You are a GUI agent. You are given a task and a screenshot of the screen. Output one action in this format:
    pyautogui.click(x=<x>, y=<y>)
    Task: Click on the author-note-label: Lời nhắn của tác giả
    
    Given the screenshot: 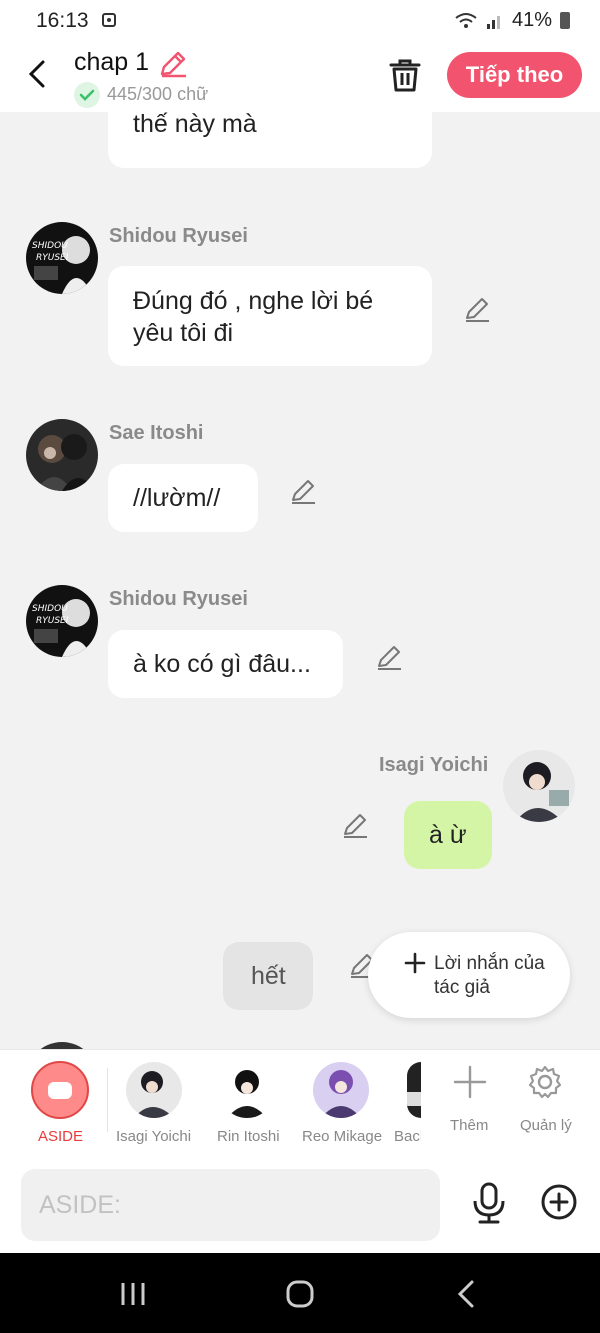 What is the action you would take?
    pyautogui.click(x=489, y=975)
    